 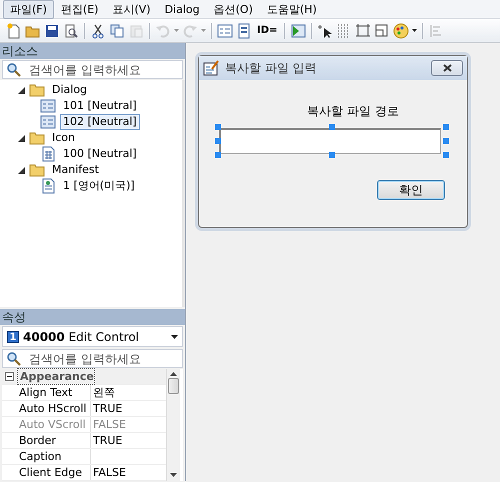 What do you see at coordinates (292, 9) in the screenshot?
I see `menu-item: 도움말(H)` at bounding box center [292, 9].